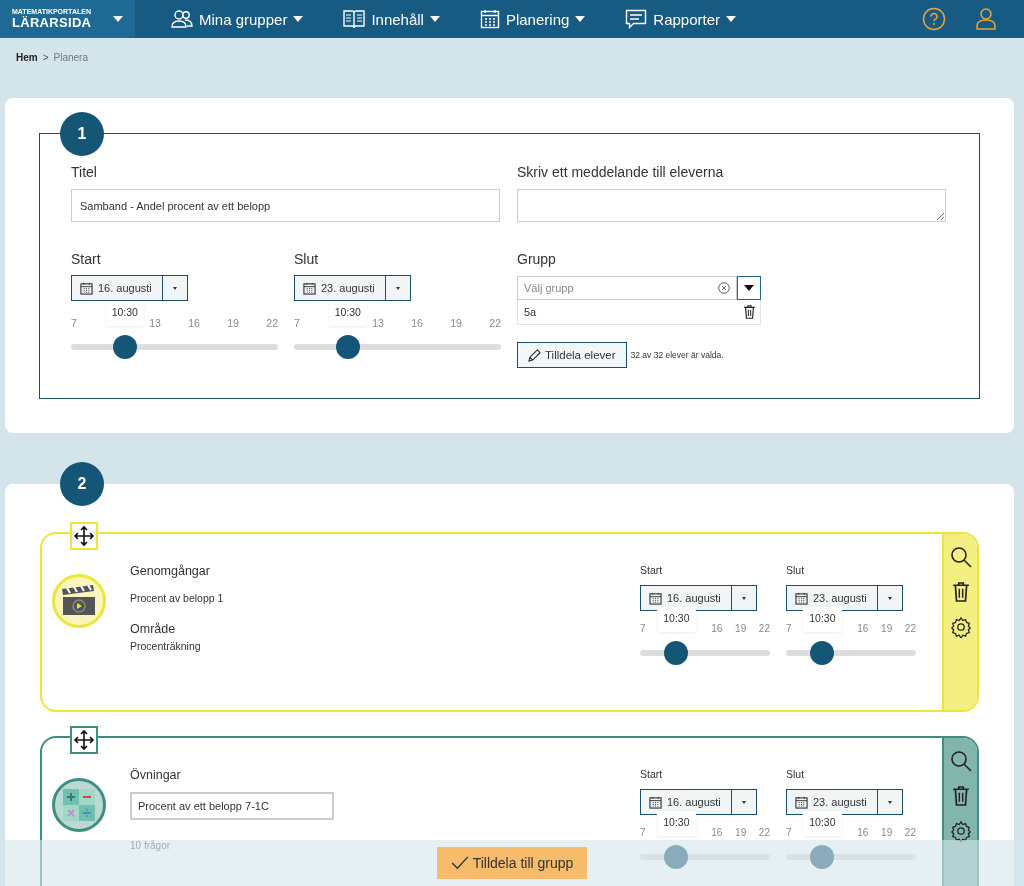  I want to click on assign-students-button: Tilldela elever, so click(572, 355).